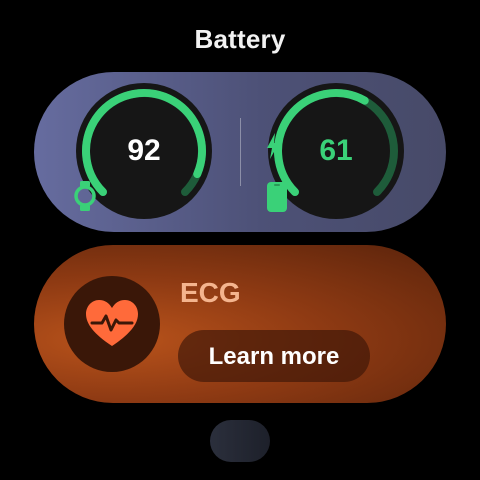  Describe the element at coordinates (274, 356) in the screenshot. I see `learn-more-button: Learn more` at that location.